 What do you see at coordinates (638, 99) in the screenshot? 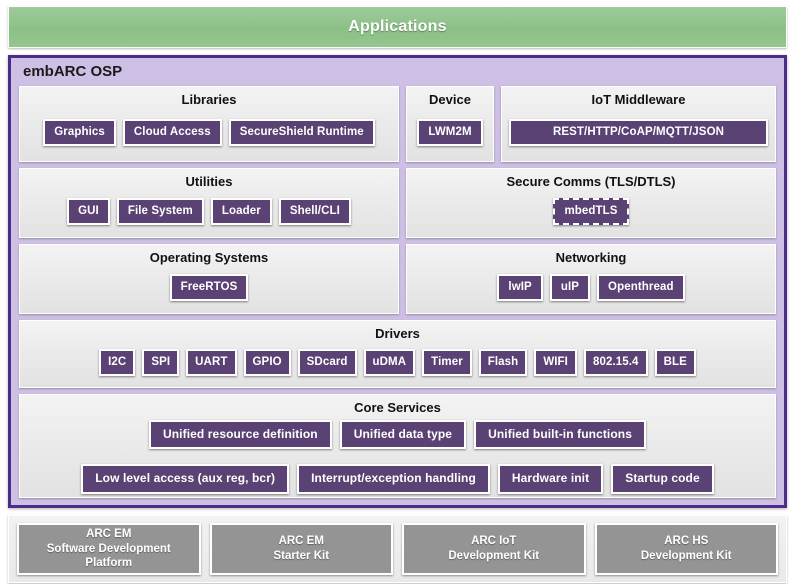
I see `panel-title-iot-middleware: IoT Middleware` at bounding box center [638, 99].